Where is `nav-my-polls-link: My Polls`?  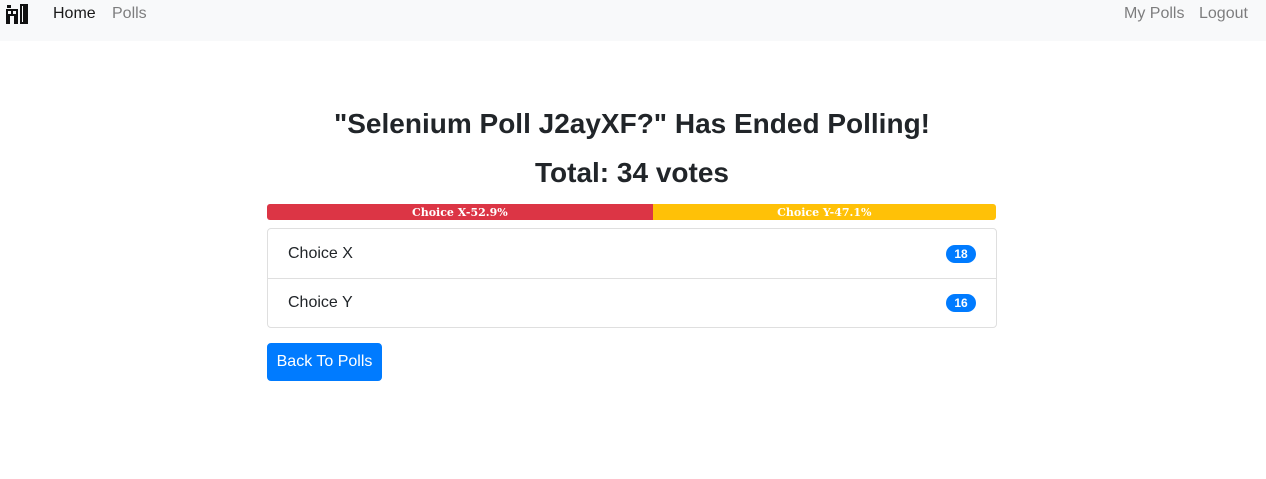
nav-my-polls-link: My Polls is located at coordinates (1154, 14).